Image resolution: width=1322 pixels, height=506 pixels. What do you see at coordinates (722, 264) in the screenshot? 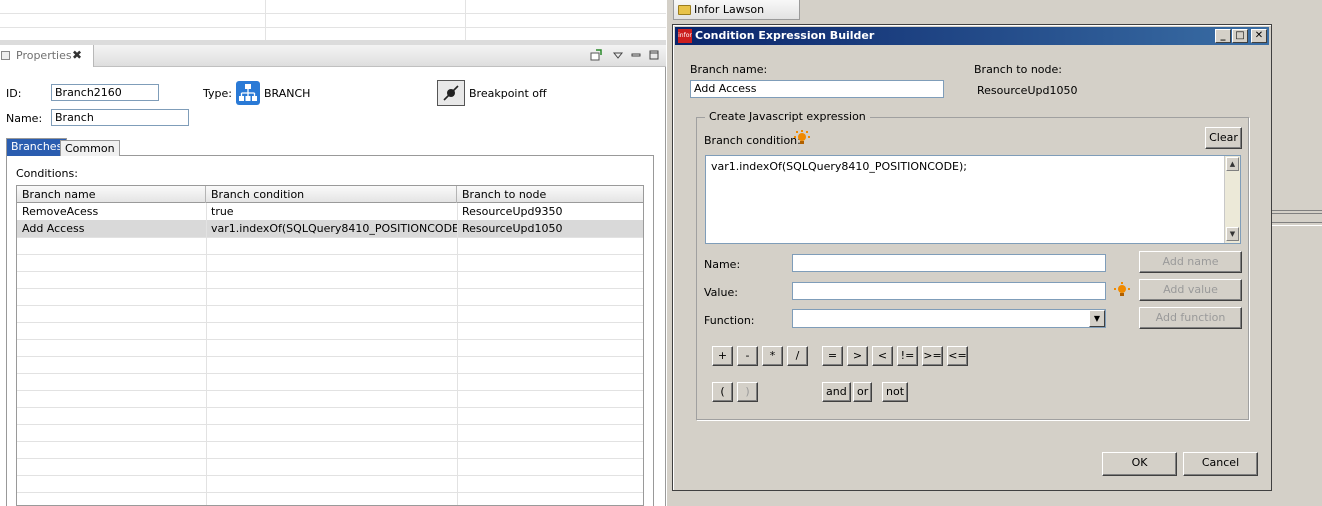
I see `name-label: Name:` at bounding box center [722, 264].